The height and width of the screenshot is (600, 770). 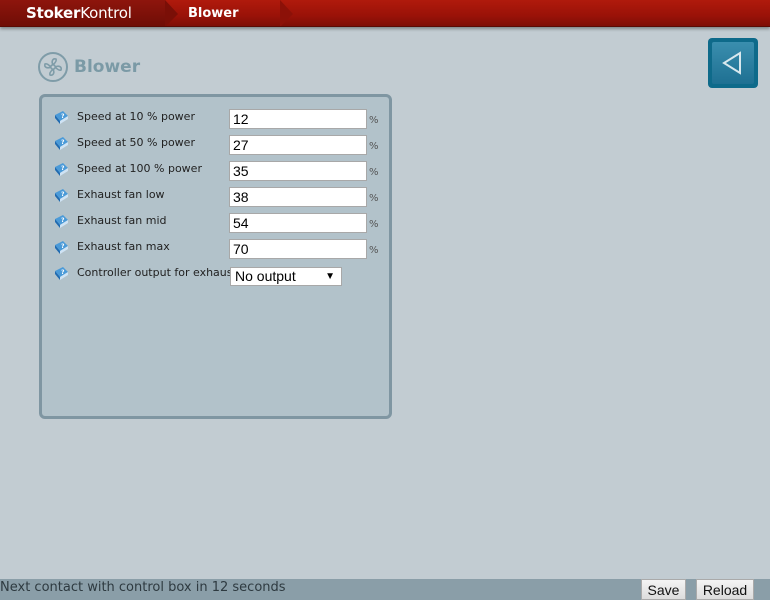 I want to click on save-button: Save, so click(x=663, y=589).